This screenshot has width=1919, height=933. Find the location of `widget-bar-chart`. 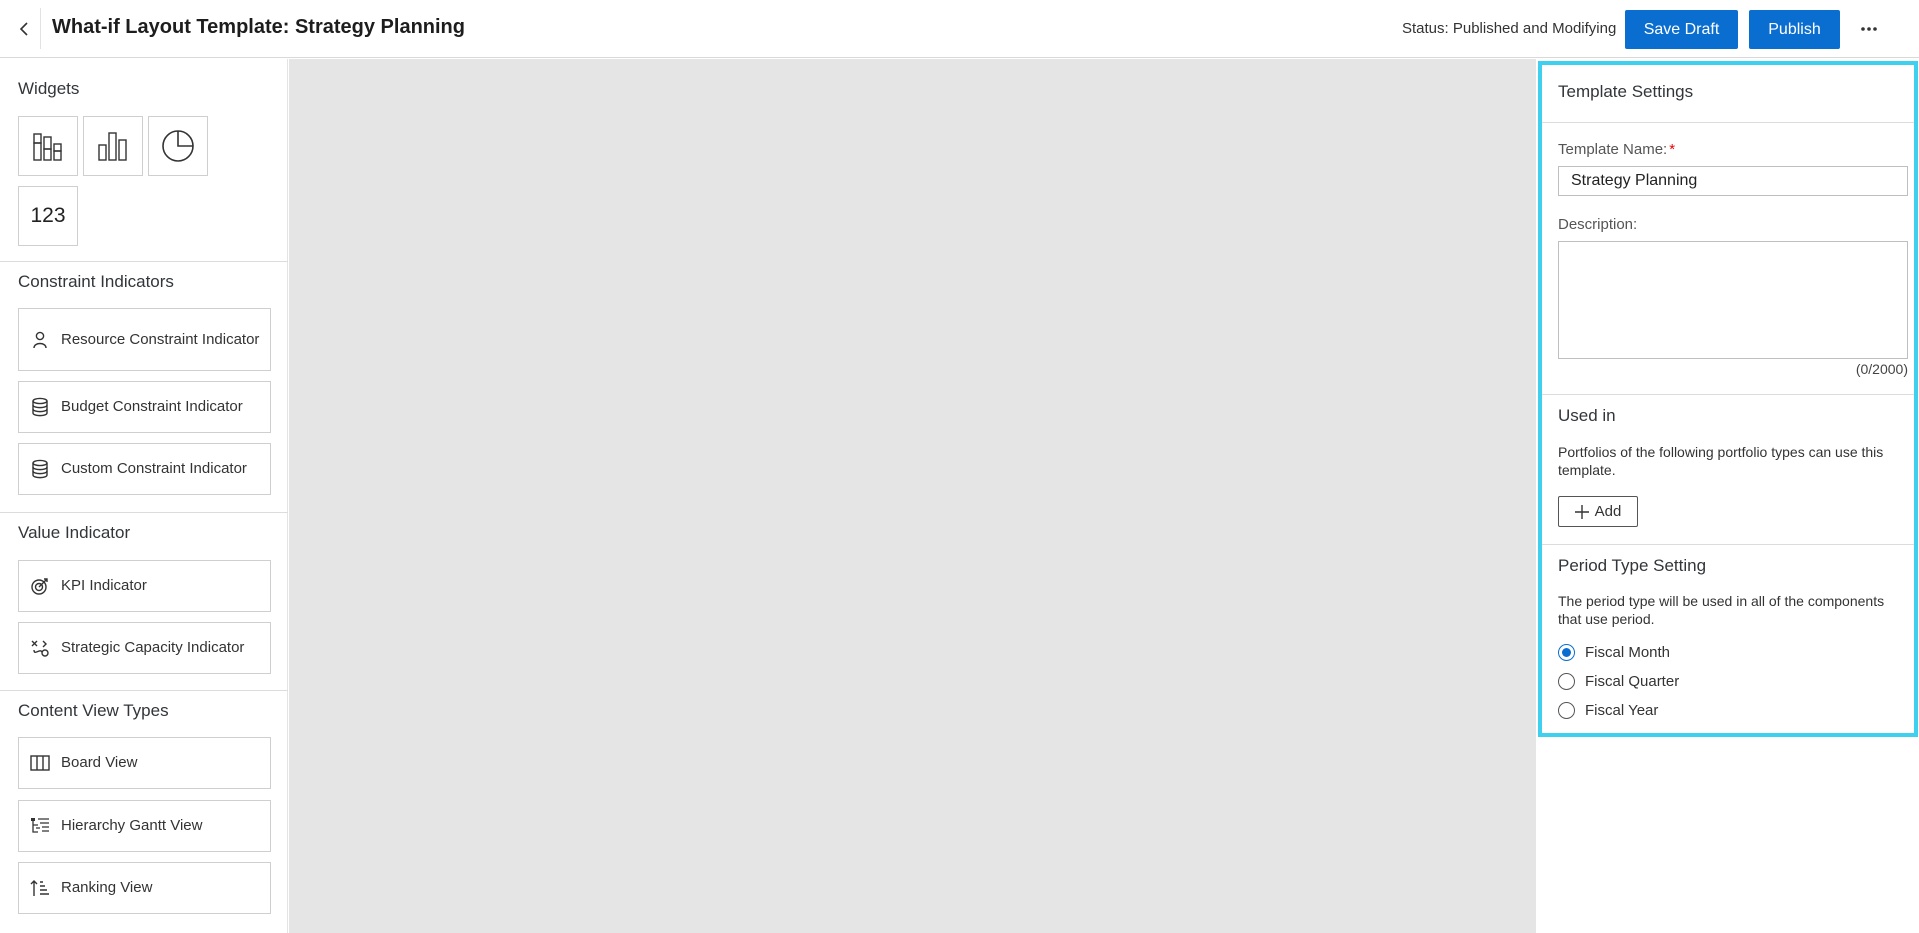

widget-bar-chart is located at coordinates (113, 146).